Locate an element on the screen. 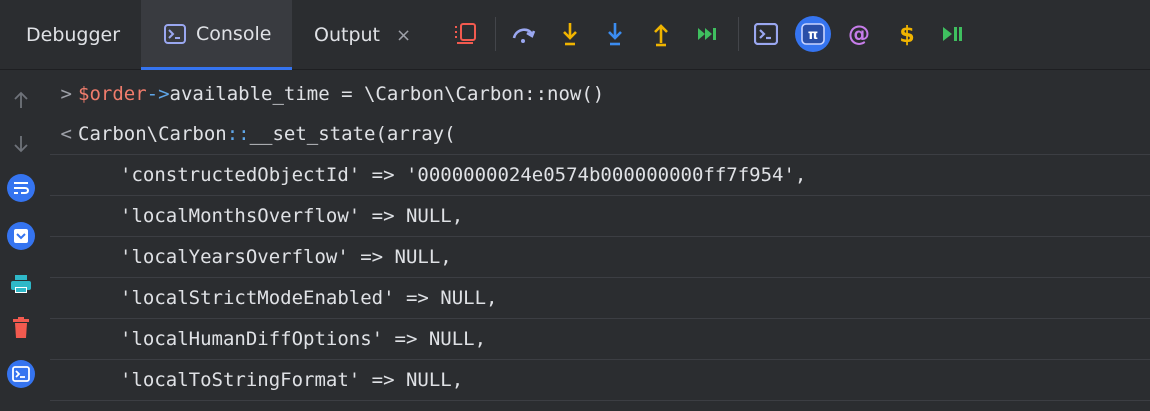  print-icon is located at coordinates (21, 284).